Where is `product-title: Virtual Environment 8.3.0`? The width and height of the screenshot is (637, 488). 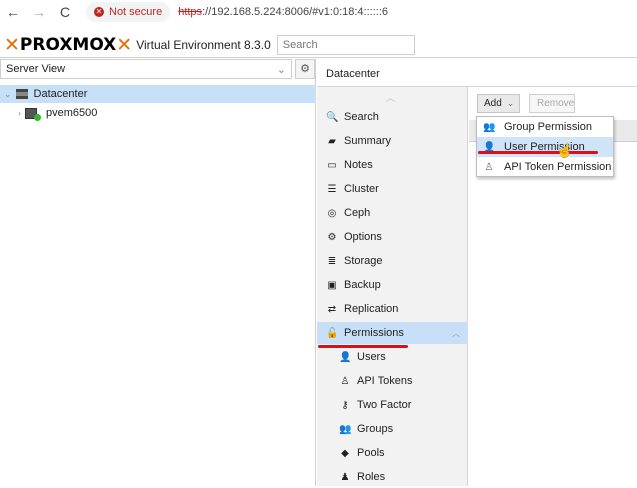 product-title: Virtual Environment 8.3.0 is located at coordinates (203, 44).